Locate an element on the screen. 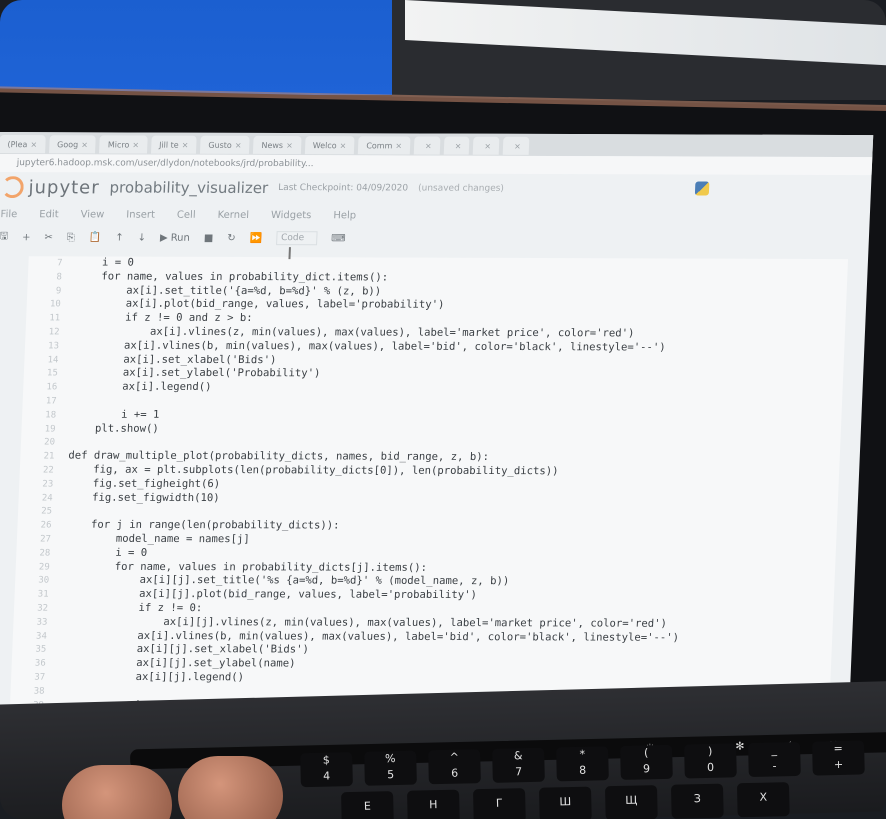 The image size is (886, 819). browser-tab: Comm × is located at coordinates (384, 145).